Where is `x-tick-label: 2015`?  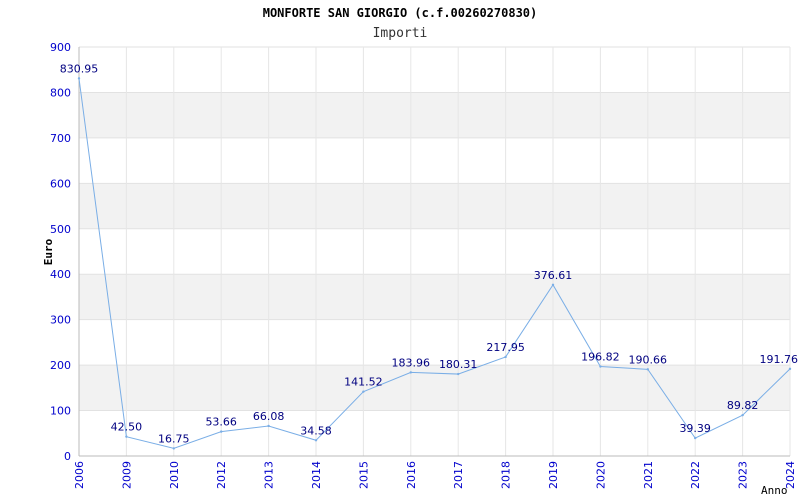
x-tick-label: 2015 is located at coordinates (363, 475).